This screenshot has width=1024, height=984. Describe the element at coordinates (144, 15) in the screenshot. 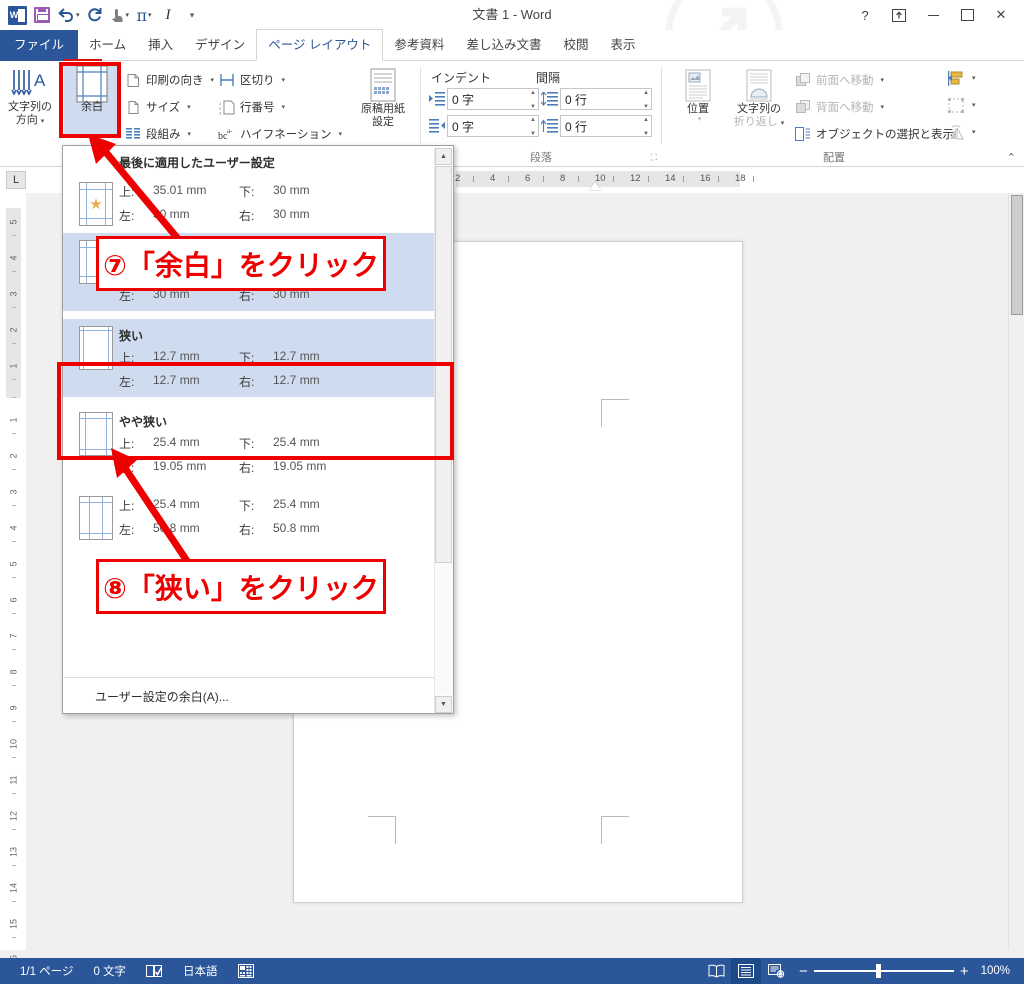

I see `equation-icon: π ▾` at that location.